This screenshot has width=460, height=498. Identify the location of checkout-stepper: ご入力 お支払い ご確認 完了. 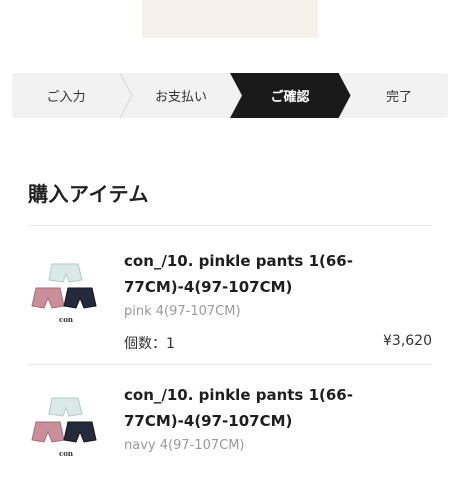
(230, 95).